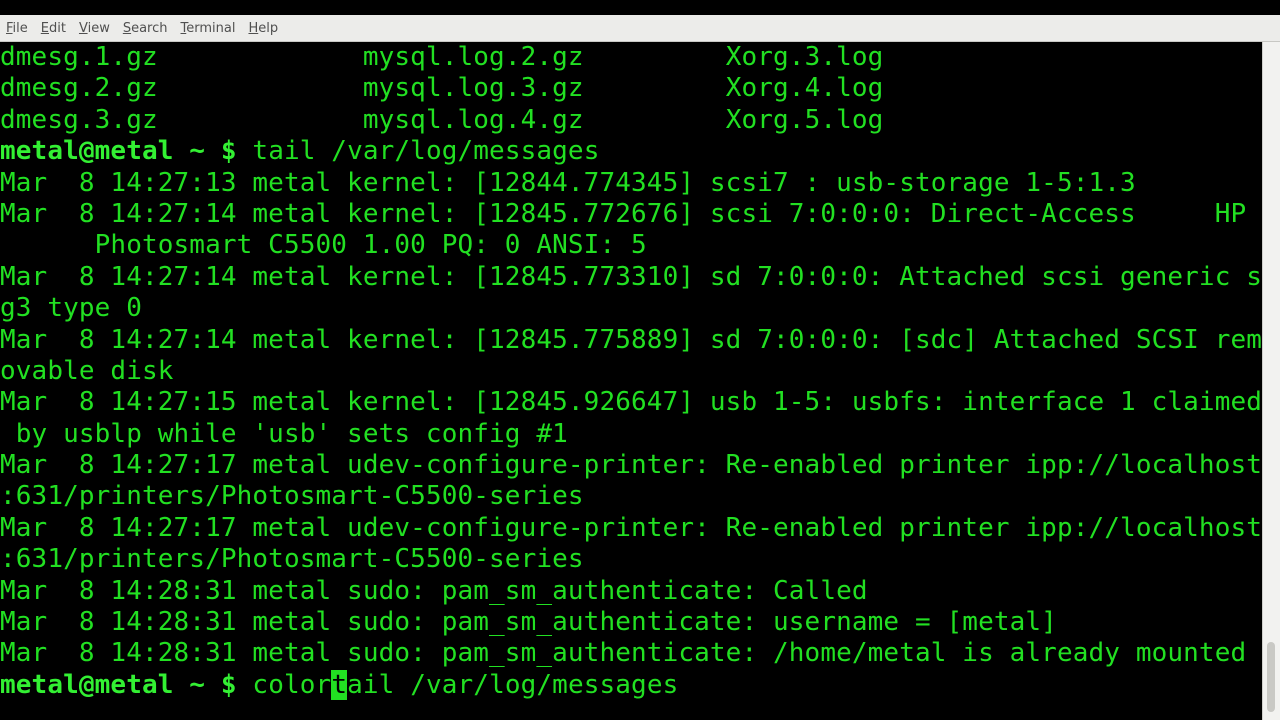 The width and height of the screenshot is (1280, 720). I want to click on menu-item-file: File, so click(17, 28).